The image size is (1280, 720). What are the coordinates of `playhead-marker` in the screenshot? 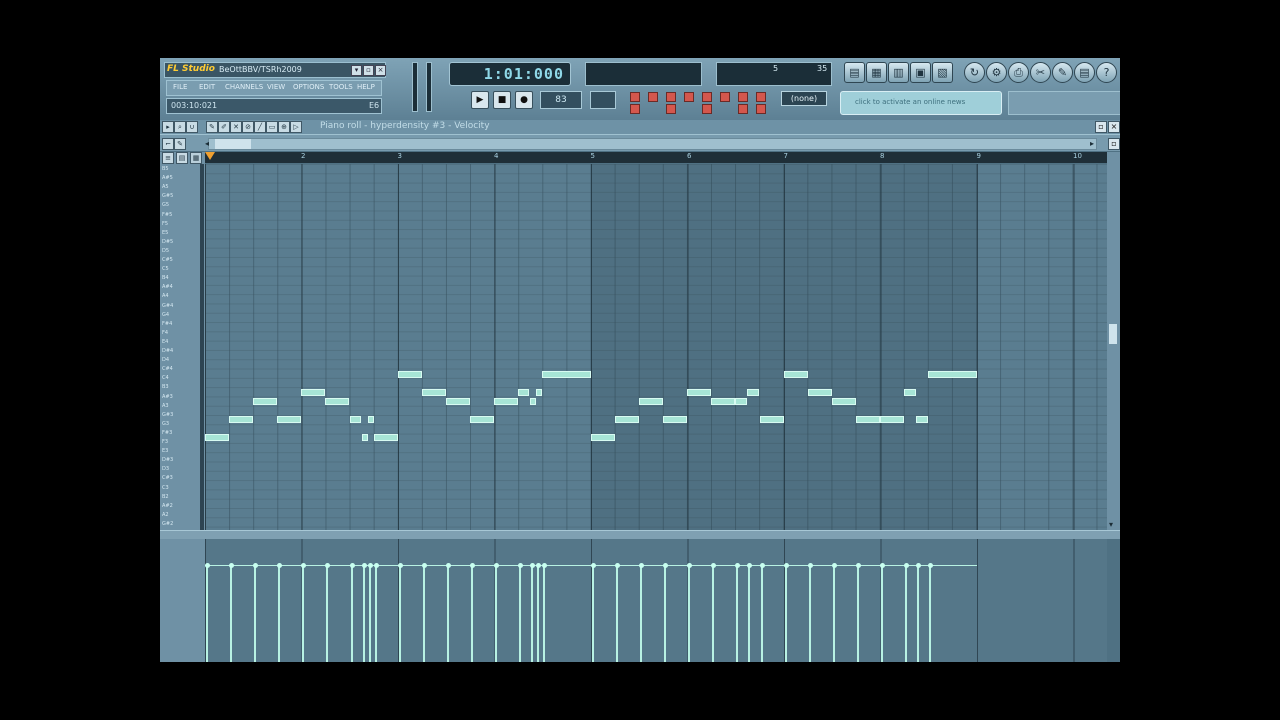 It's located at (210, 156).